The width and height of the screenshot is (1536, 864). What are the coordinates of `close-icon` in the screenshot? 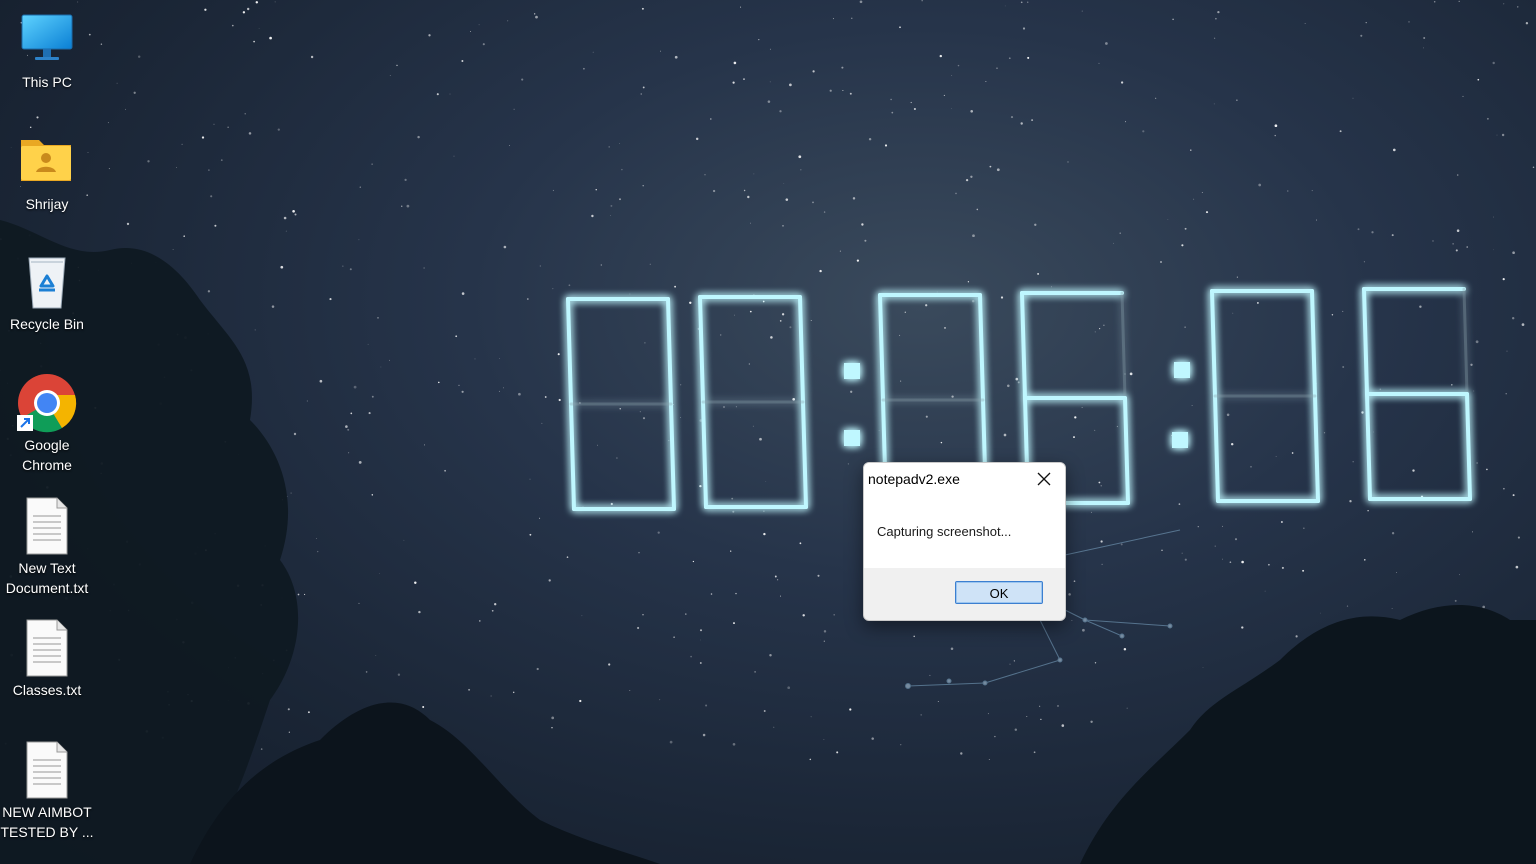 It's located at (1044, 478).